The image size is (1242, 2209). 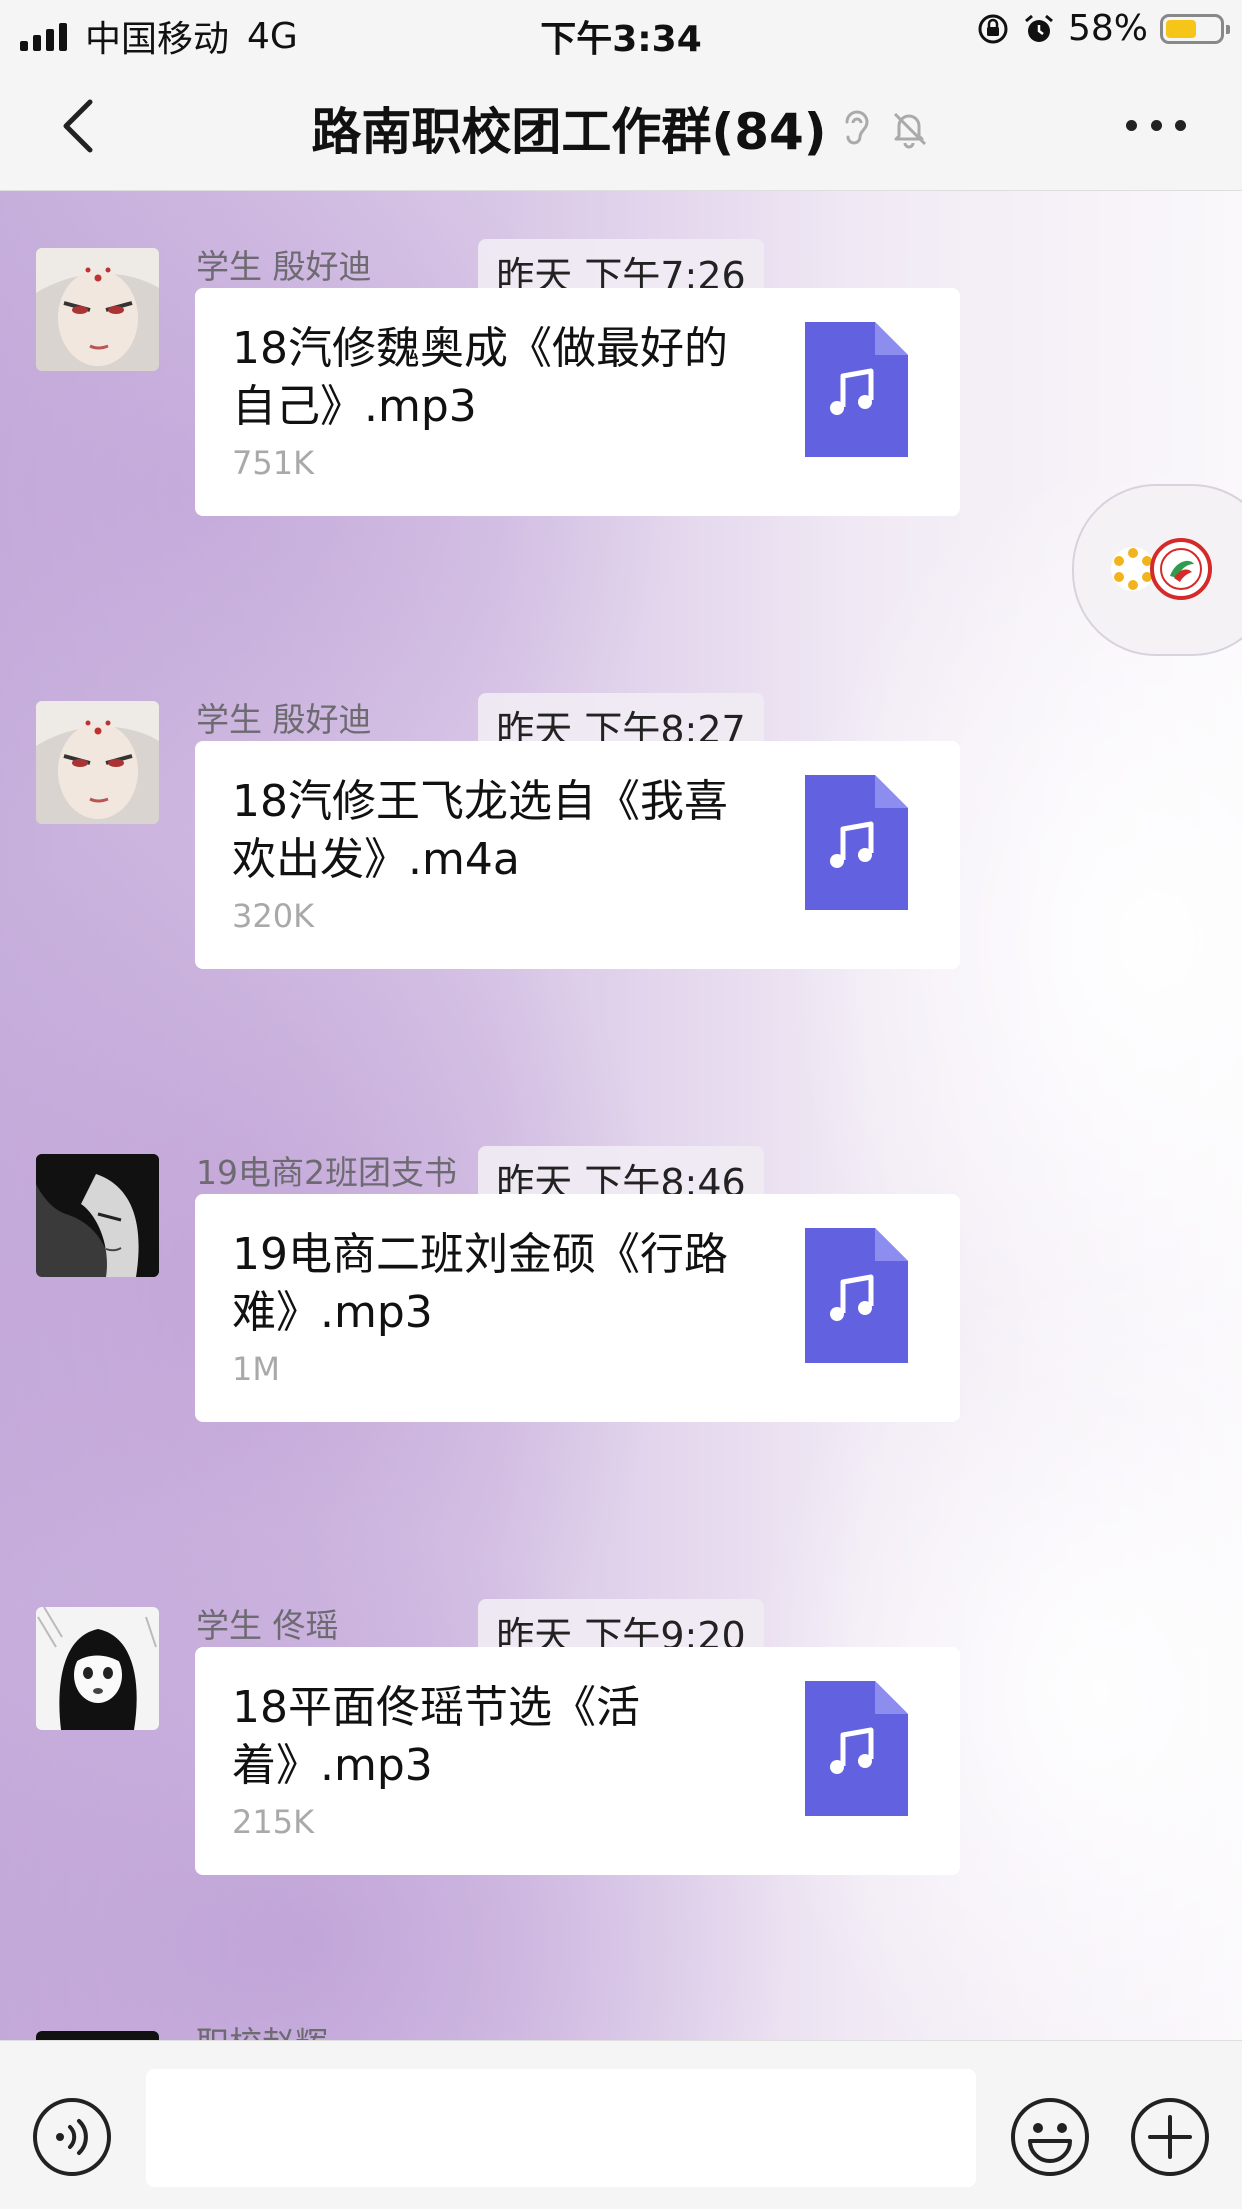 What do you see at coordinates (993, 28) in the screenshot?
I see `rotation-lock-icon` at bounding box center [993, 28].